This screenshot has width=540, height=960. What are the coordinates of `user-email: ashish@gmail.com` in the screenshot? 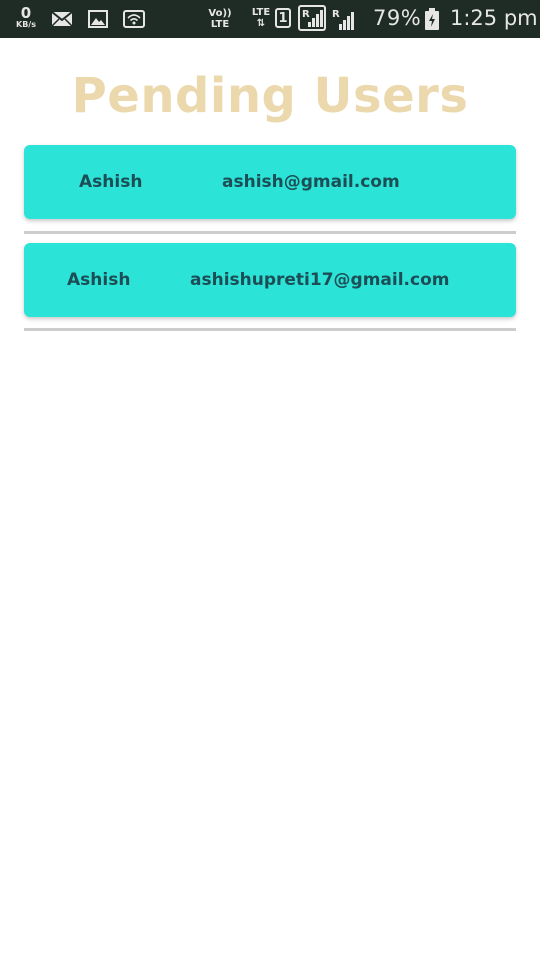 It's located at (311, 182).